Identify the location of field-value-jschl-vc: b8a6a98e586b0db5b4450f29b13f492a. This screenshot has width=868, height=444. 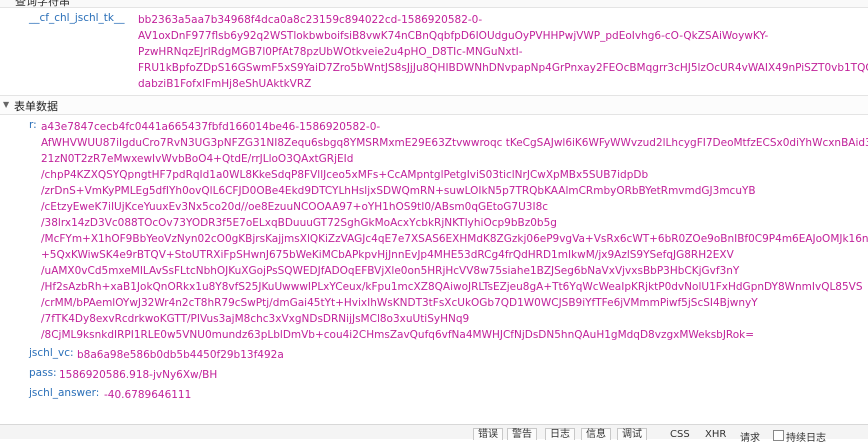
(180, 355).